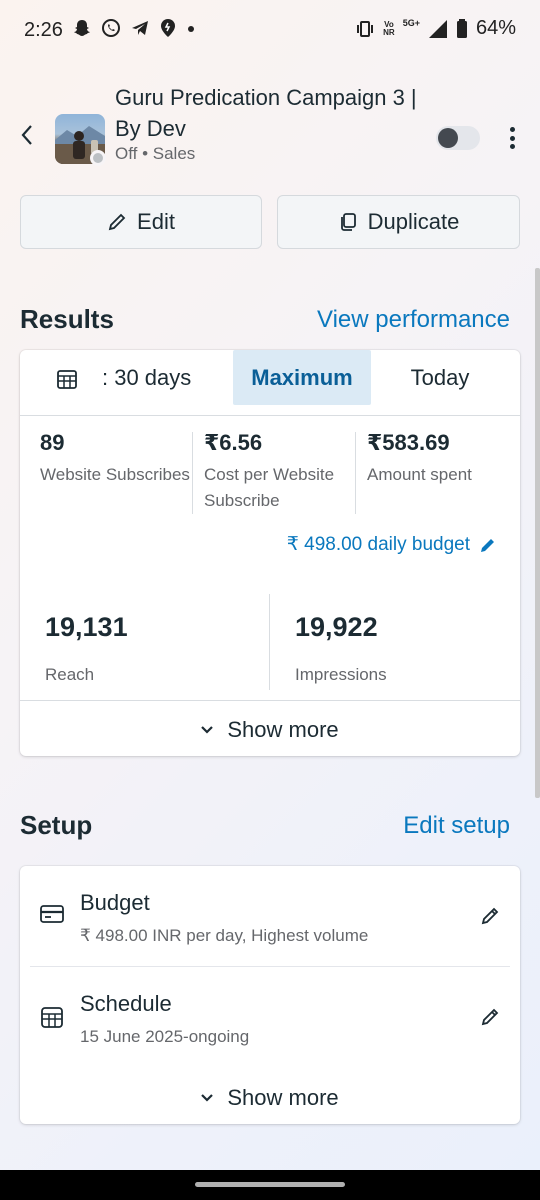  What do you see at coordinates (341, 648) in the screenshot?
I see `metric-impressions: 19,922 Impressions` at bounding box center [341, 648].